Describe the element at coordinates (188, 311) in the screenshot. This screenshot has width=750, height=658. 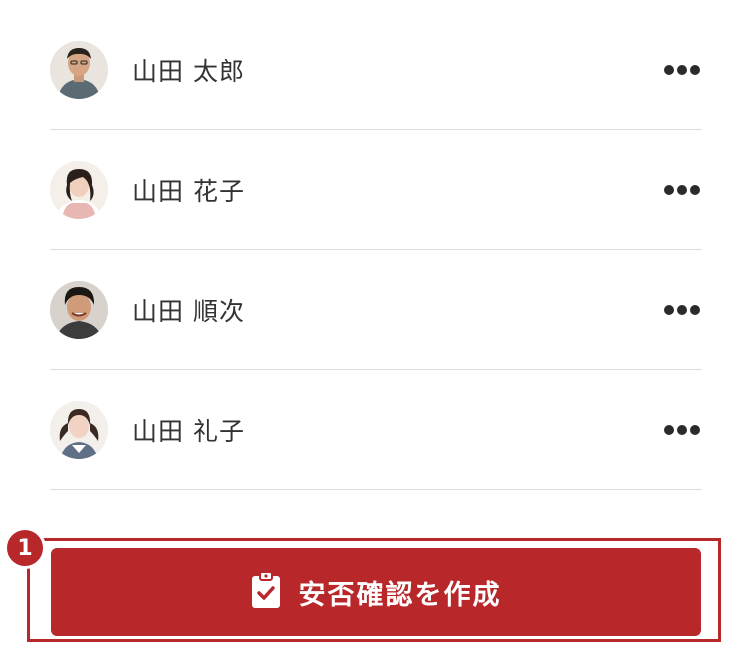
I see `member-name: 山田 順次` at that location.